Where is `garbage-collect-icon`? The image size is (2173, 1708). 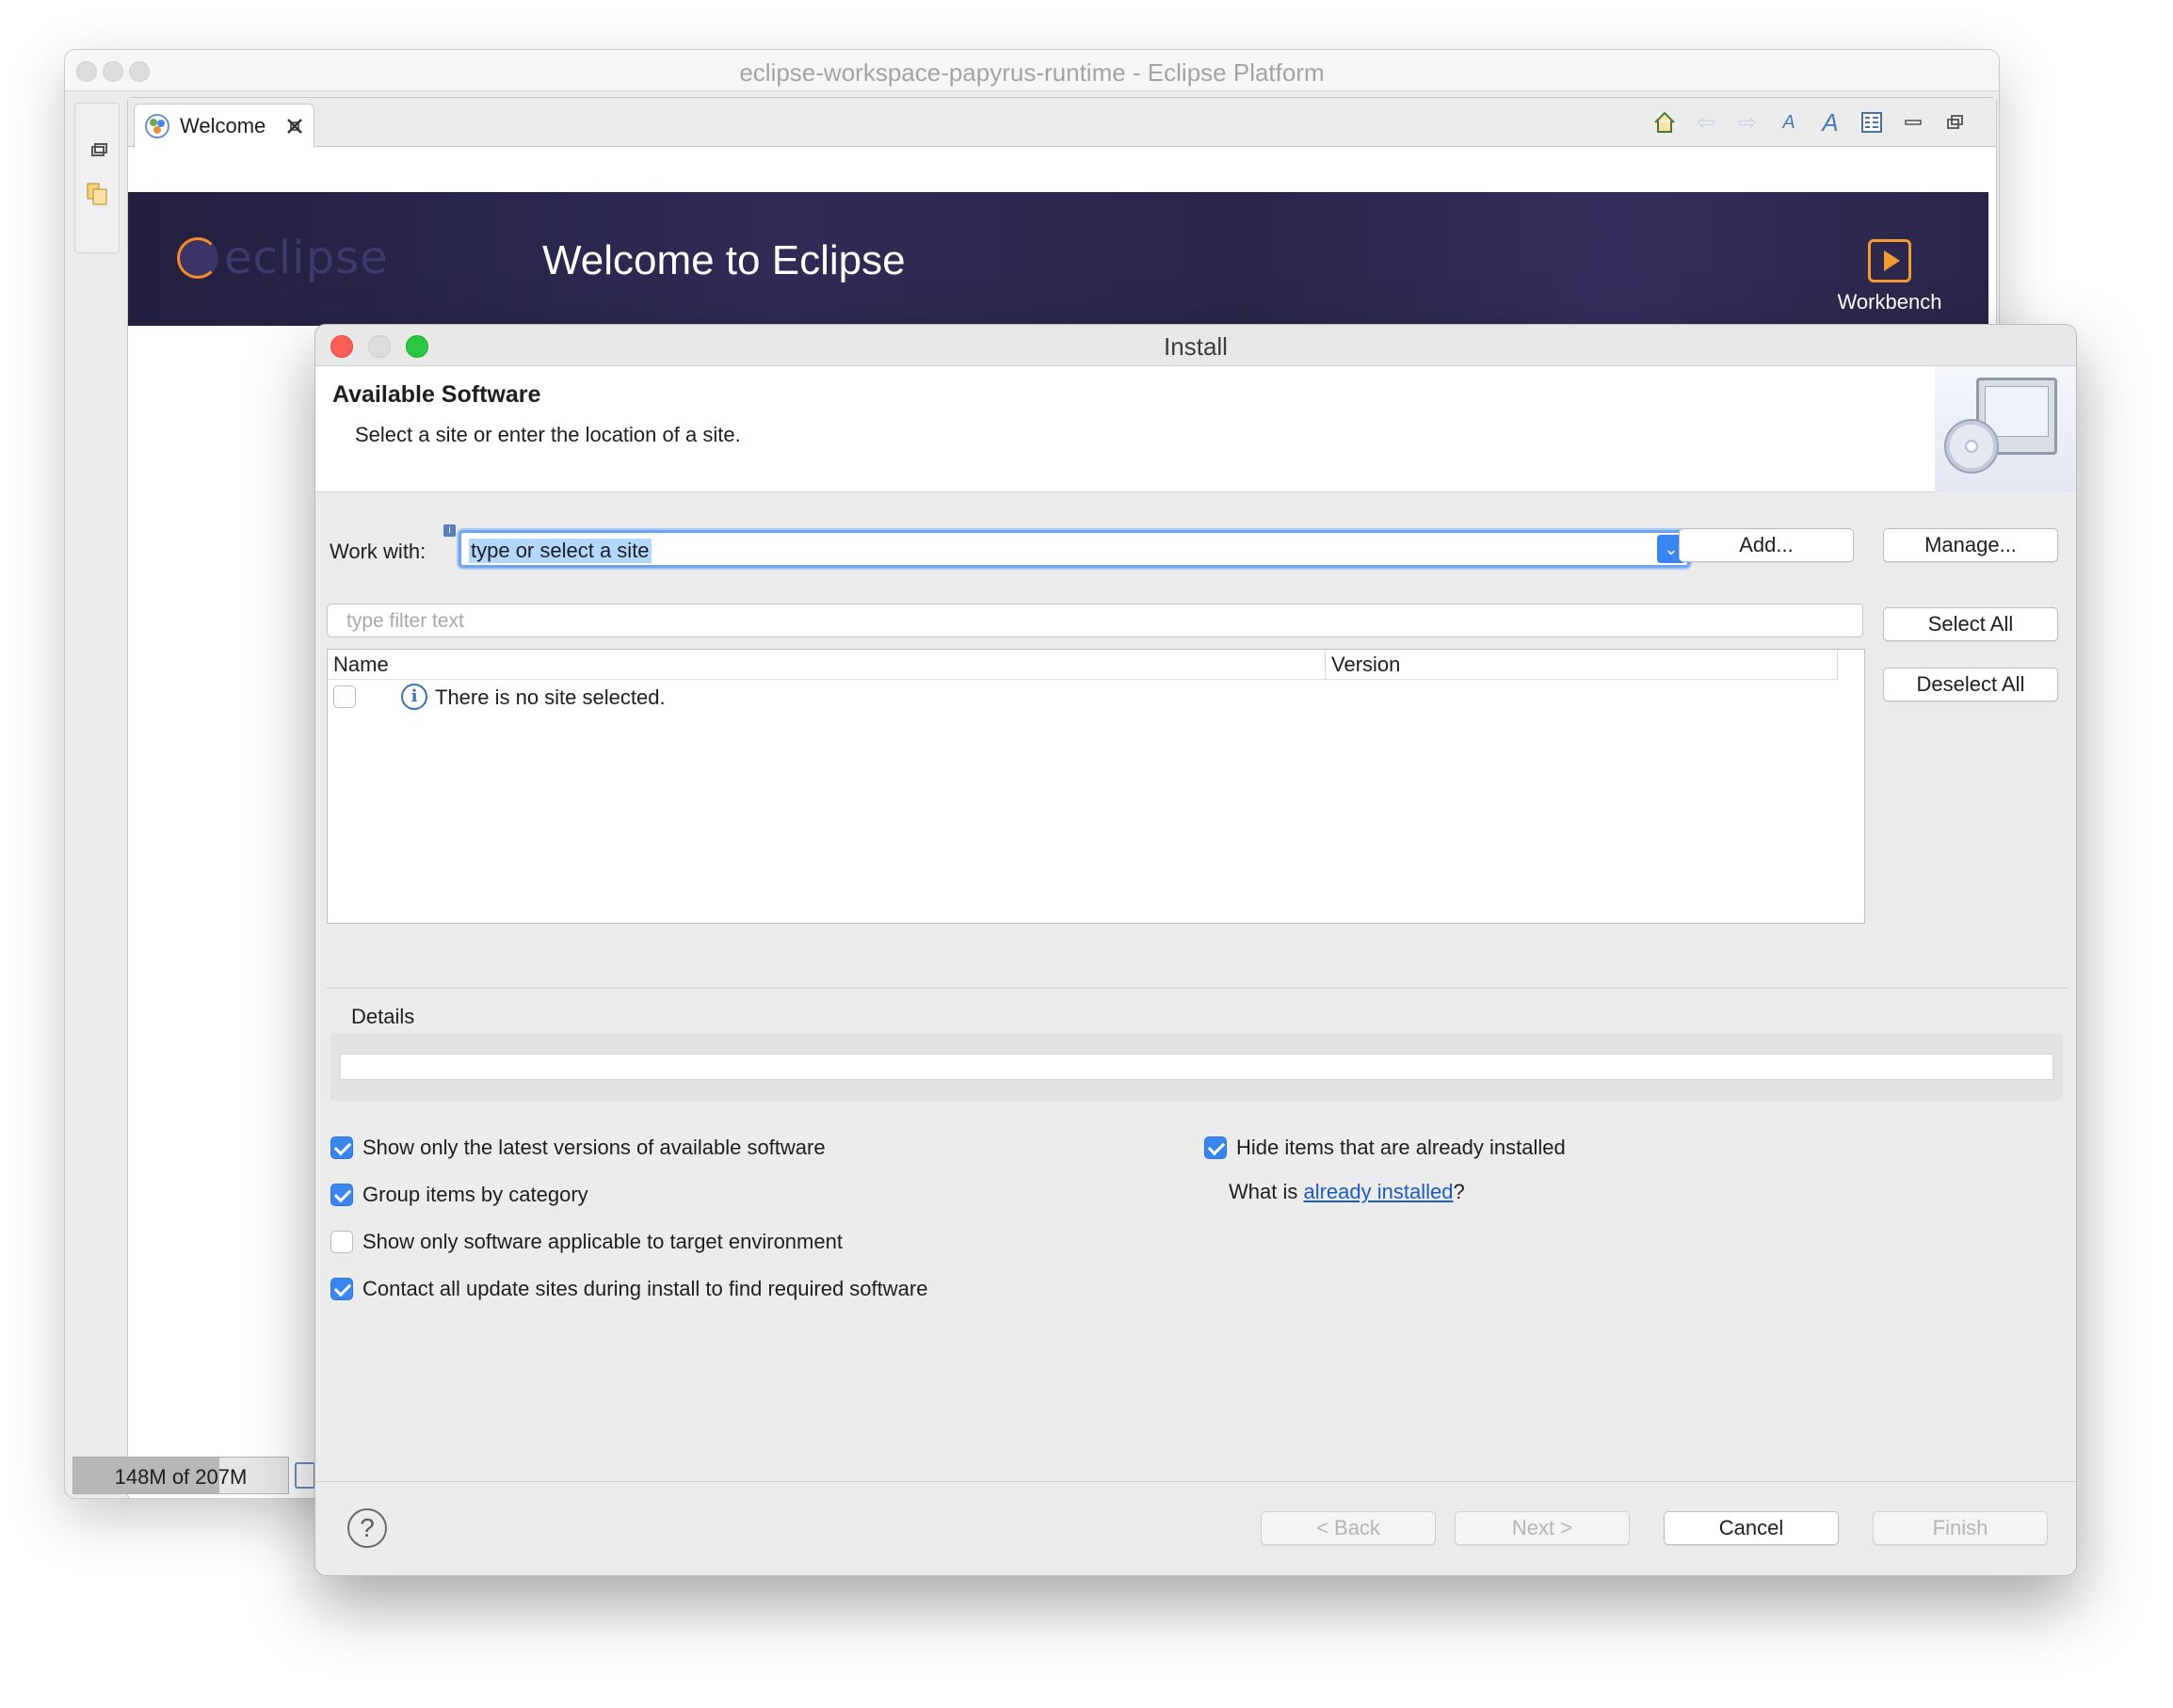
garbage-collect-icon is located at coordinates (305, 1475).